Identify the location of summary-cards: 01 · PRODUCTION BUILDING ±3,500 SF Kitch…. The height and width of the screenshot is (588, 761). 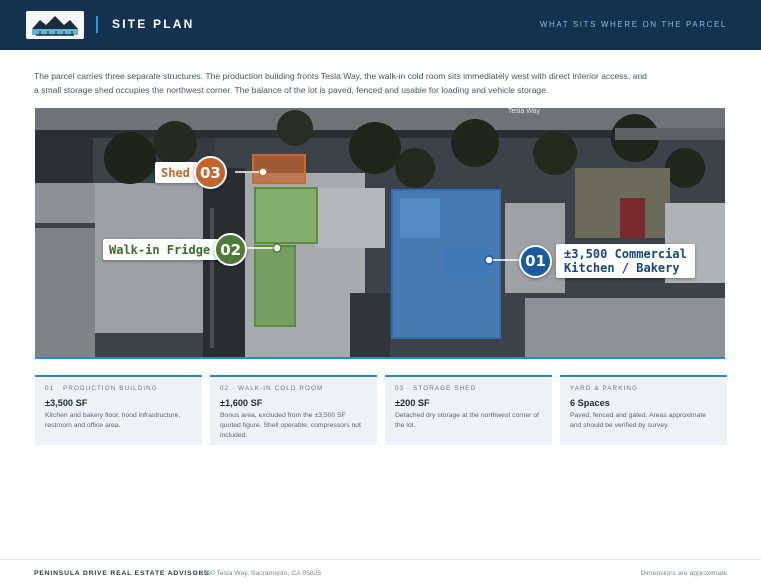
(381, 410).